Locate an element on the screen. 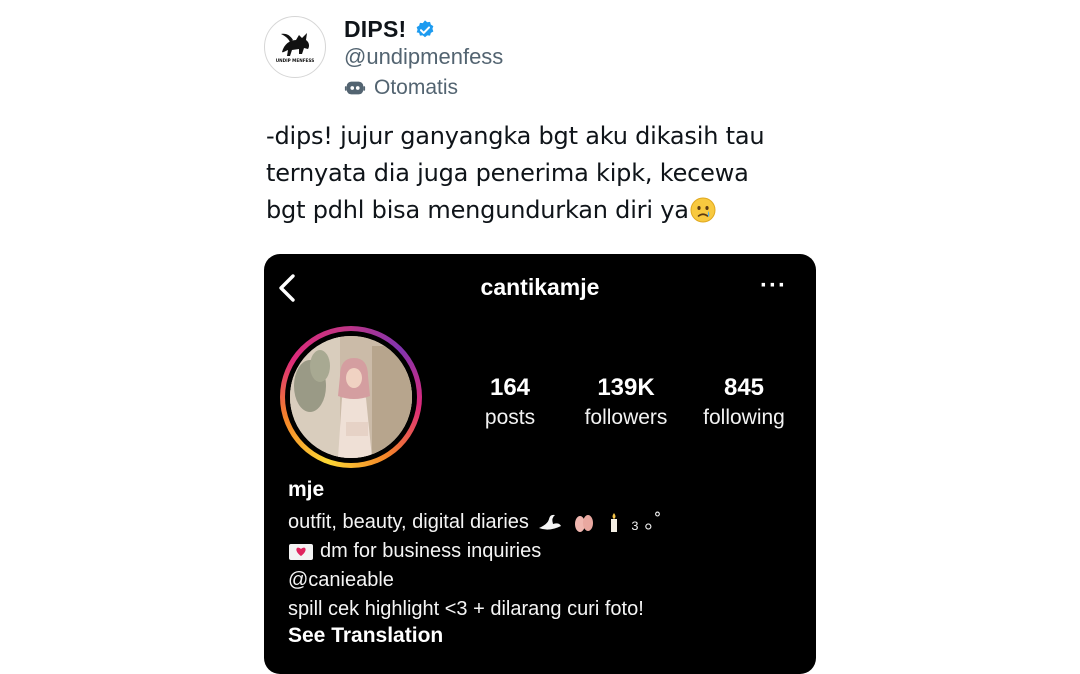 The height and width of the screenshot is (674, 1080). account-avatar: UNDIP MENFESS is located at coordinates (295, 47).